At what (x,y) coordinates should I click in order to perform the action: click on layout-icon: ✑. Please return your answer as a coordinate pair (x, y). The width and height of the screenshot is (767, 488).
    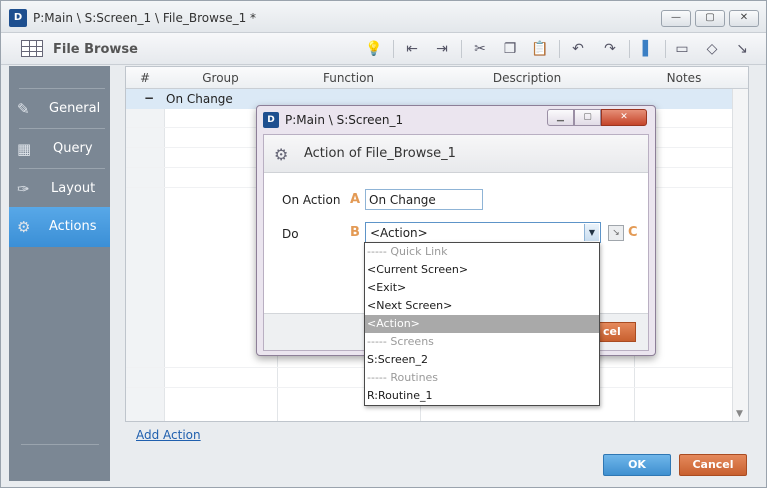
    Looking at the image, I should click on (23, 189).